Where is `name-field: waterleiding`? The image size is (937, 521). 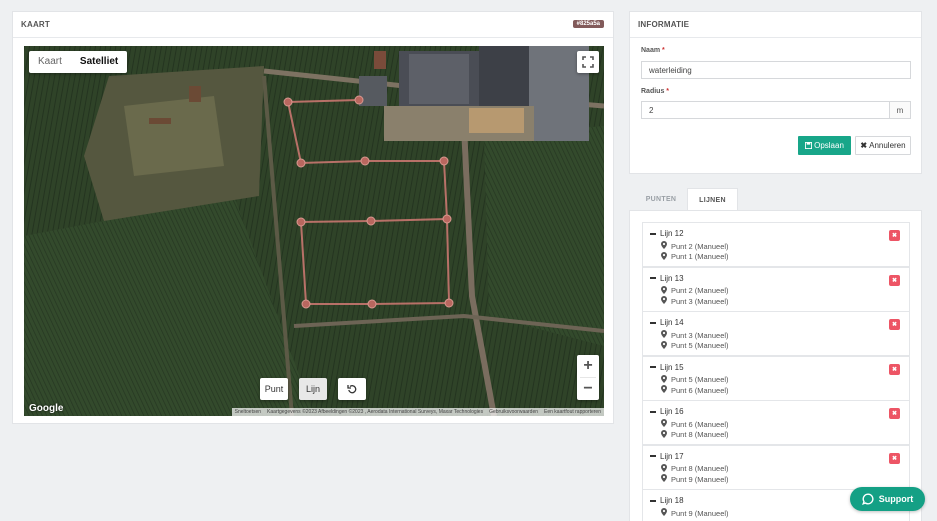 name-field: waterleiding is located at coordinates (776, 70).